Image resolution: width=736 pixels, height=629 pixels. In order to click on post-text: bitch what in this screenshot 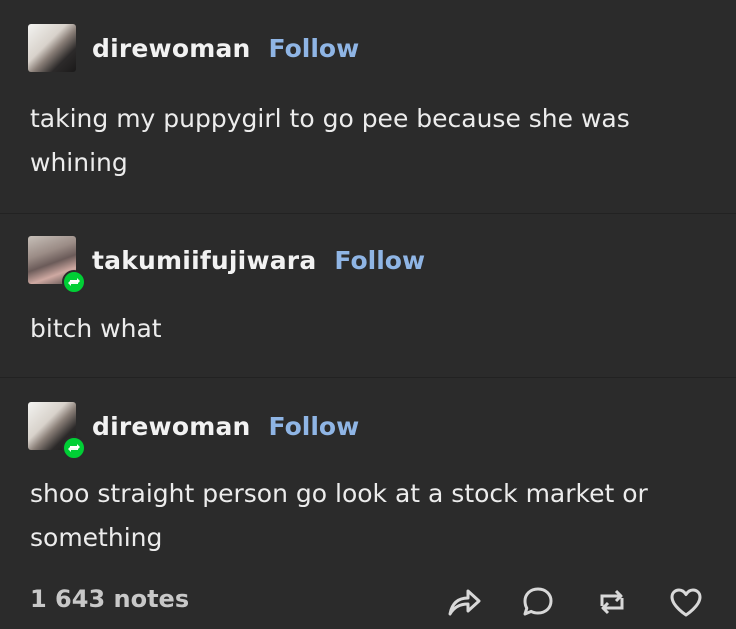, I will do `click(96, 328)`.